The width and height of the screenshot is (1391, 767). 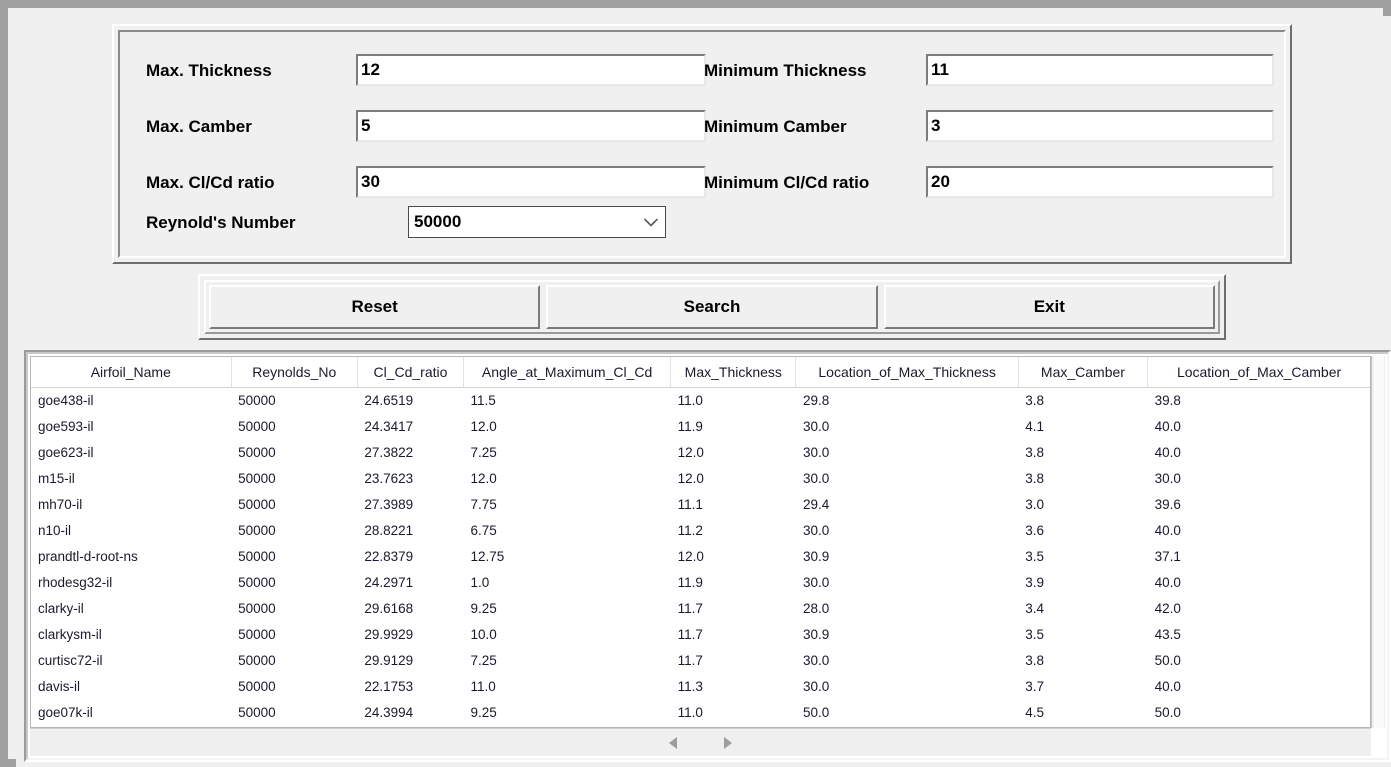 I want to click on table-row: clarky-il 50000 29.6168 9.25 11.7 28.0 3.4 42.0, so click(x=700, y=608).